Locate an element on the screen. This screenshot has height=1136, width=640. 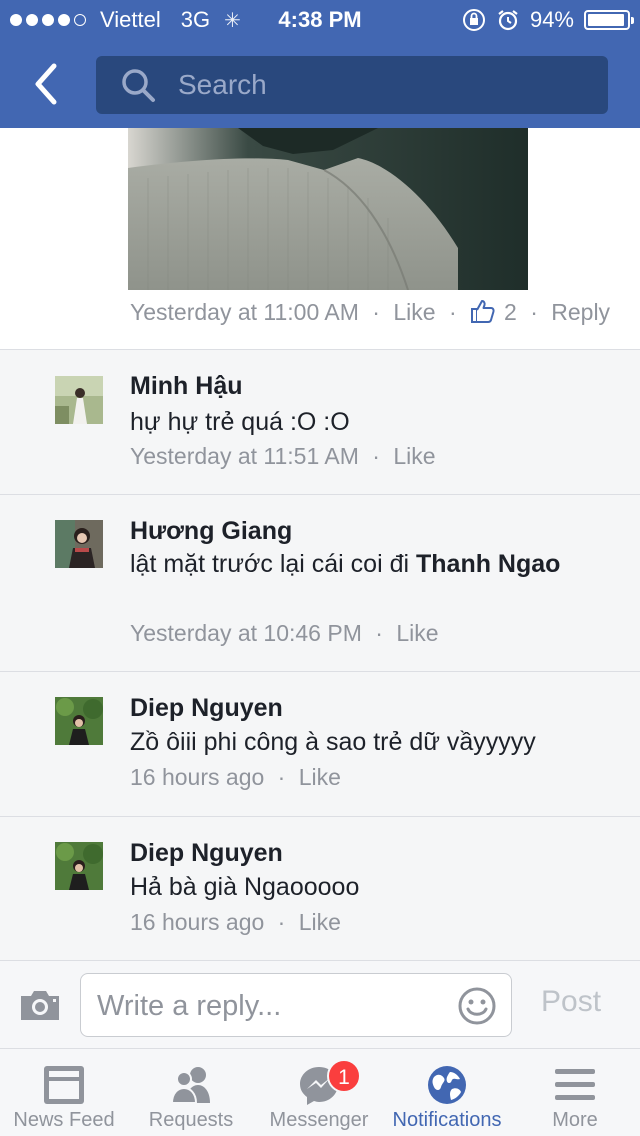
search-input is located at coordinates (378, 85).